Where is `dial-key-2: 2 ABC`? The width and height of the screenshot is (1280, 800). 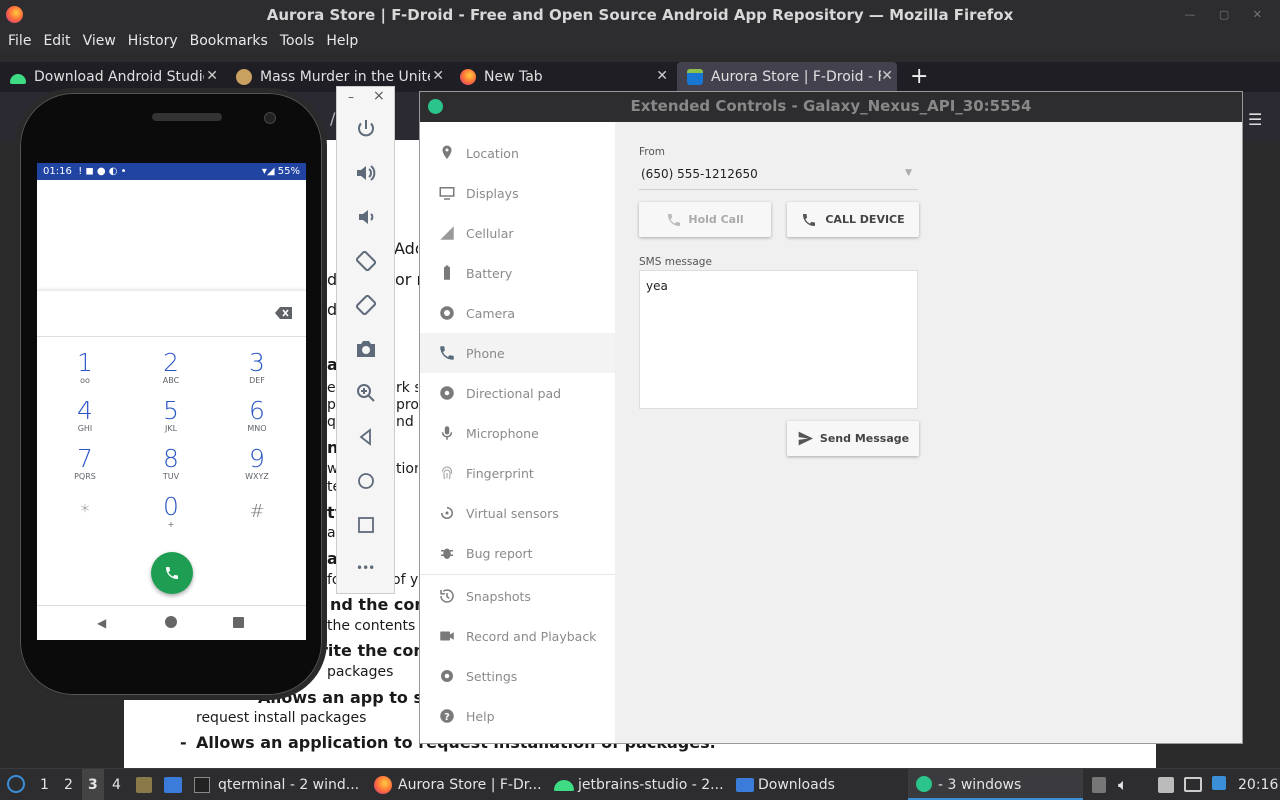 dial-key-2: 2 ABC is located at coordinates (171, 368).